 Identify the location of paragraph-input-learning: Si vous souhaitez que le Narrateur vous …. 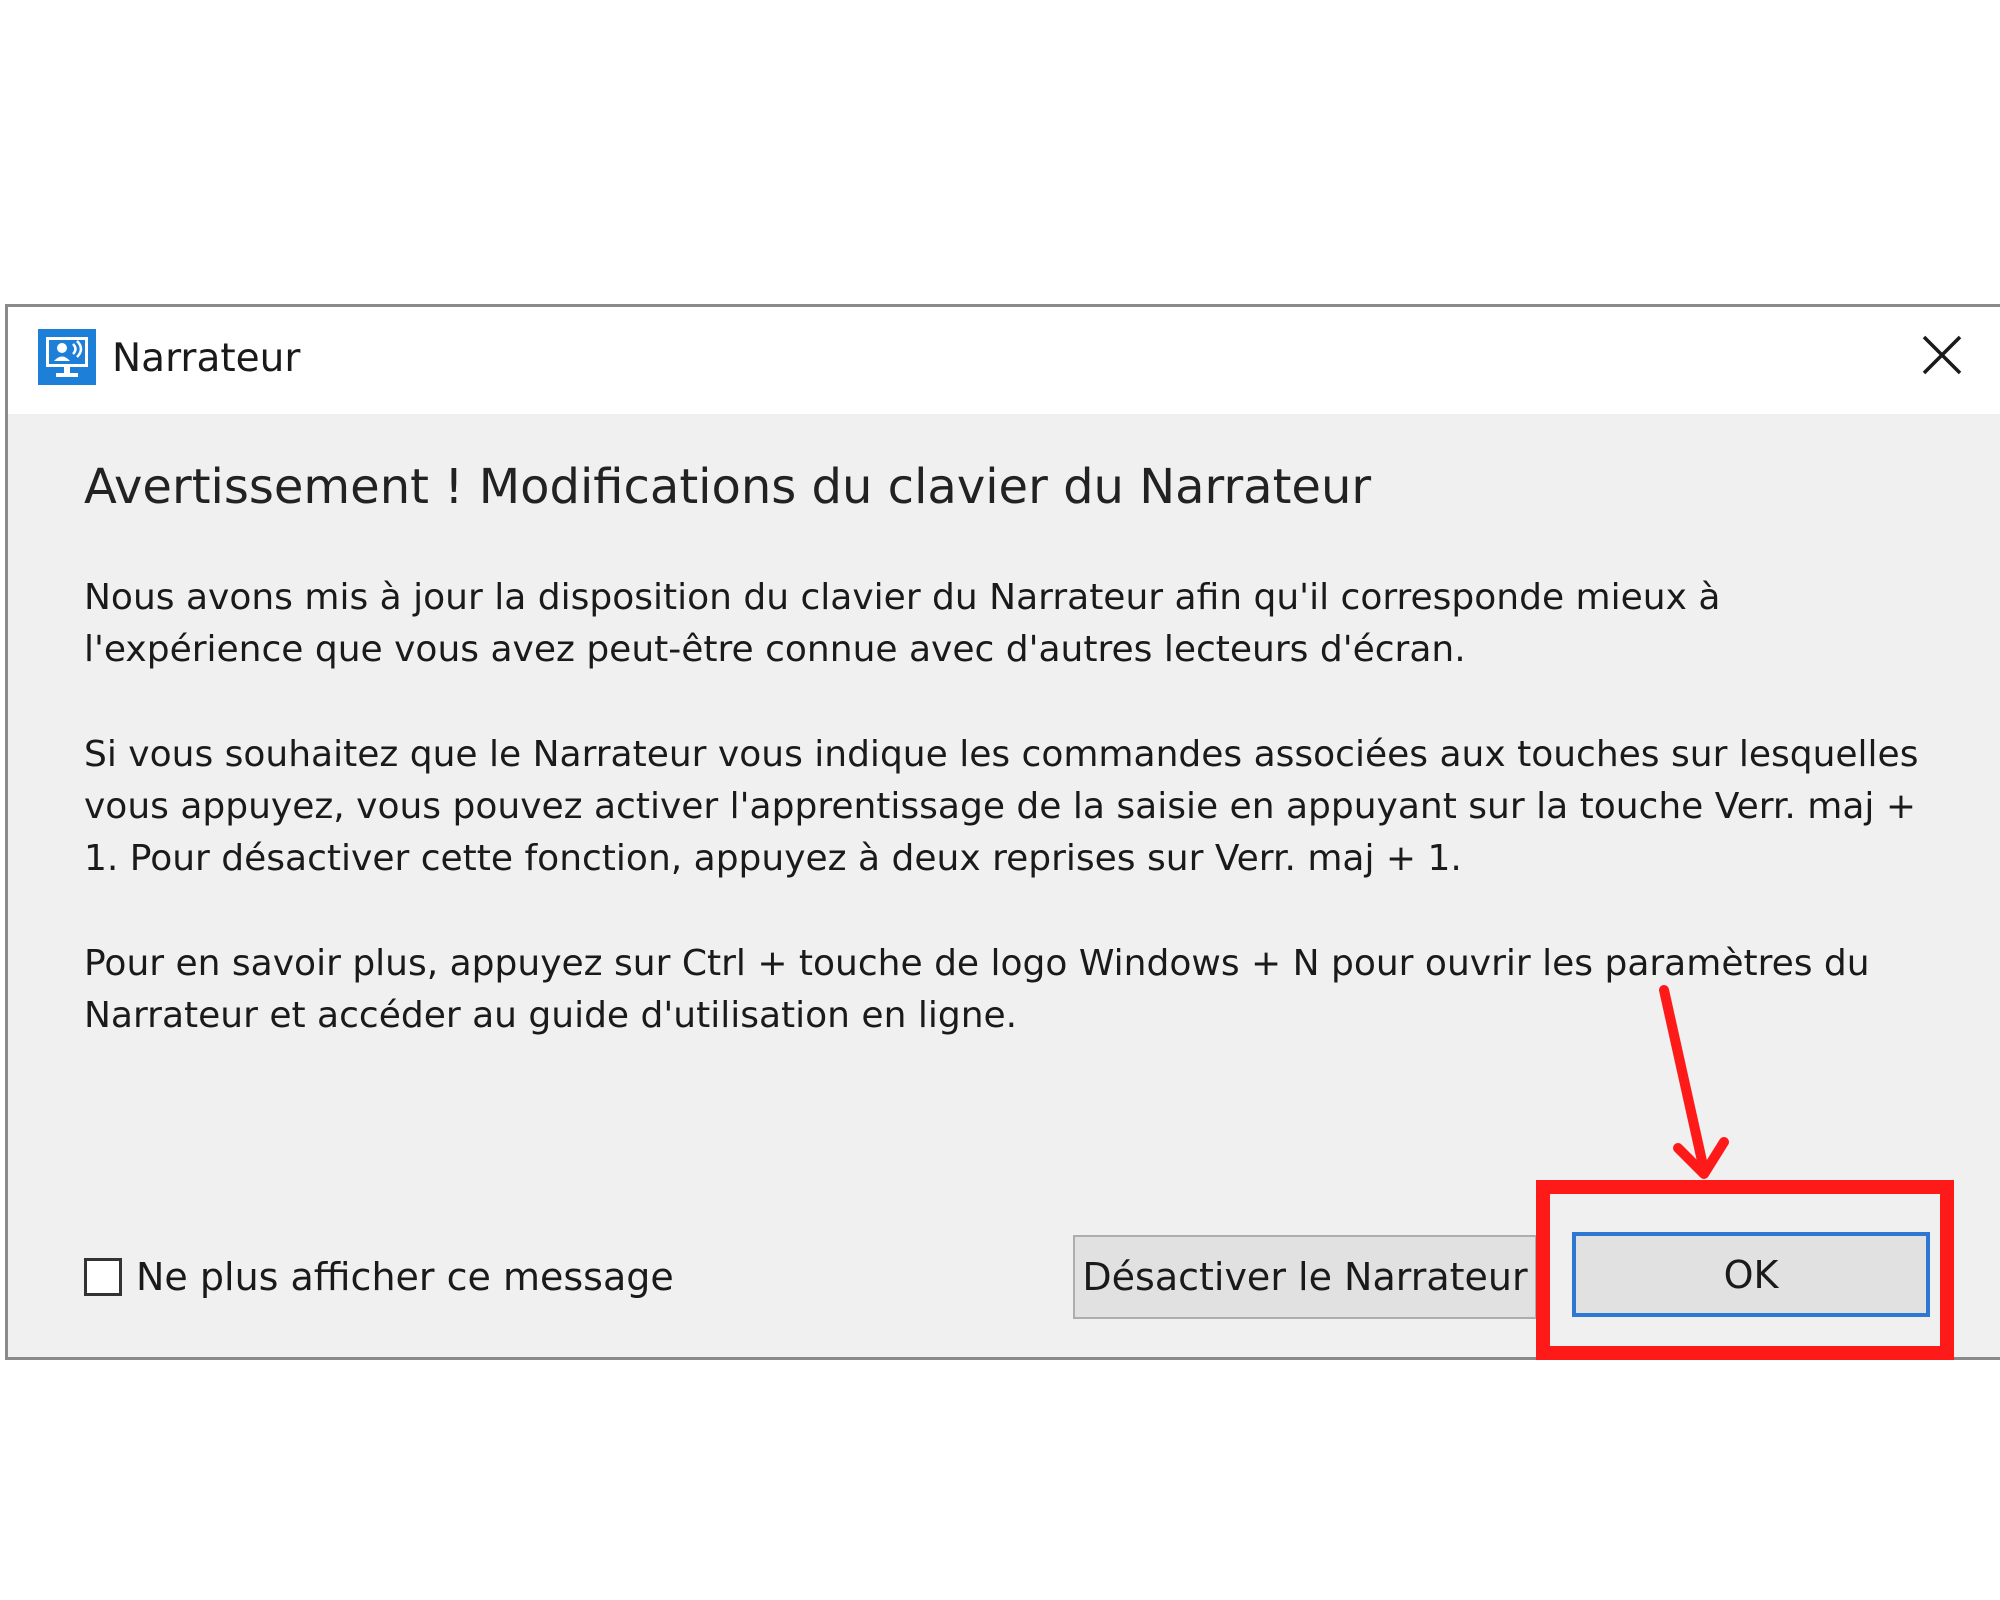
(1001, 806).